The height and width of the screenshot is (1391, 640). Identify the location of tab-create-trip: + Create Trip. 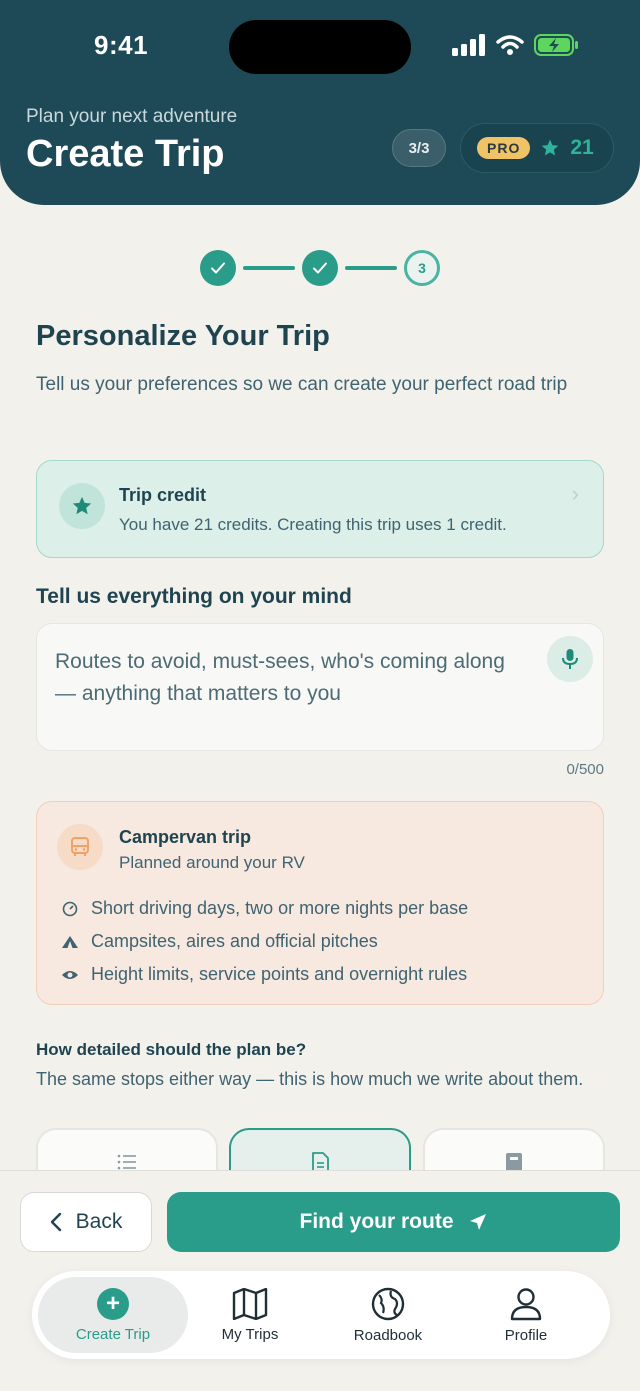
(113, 1315).